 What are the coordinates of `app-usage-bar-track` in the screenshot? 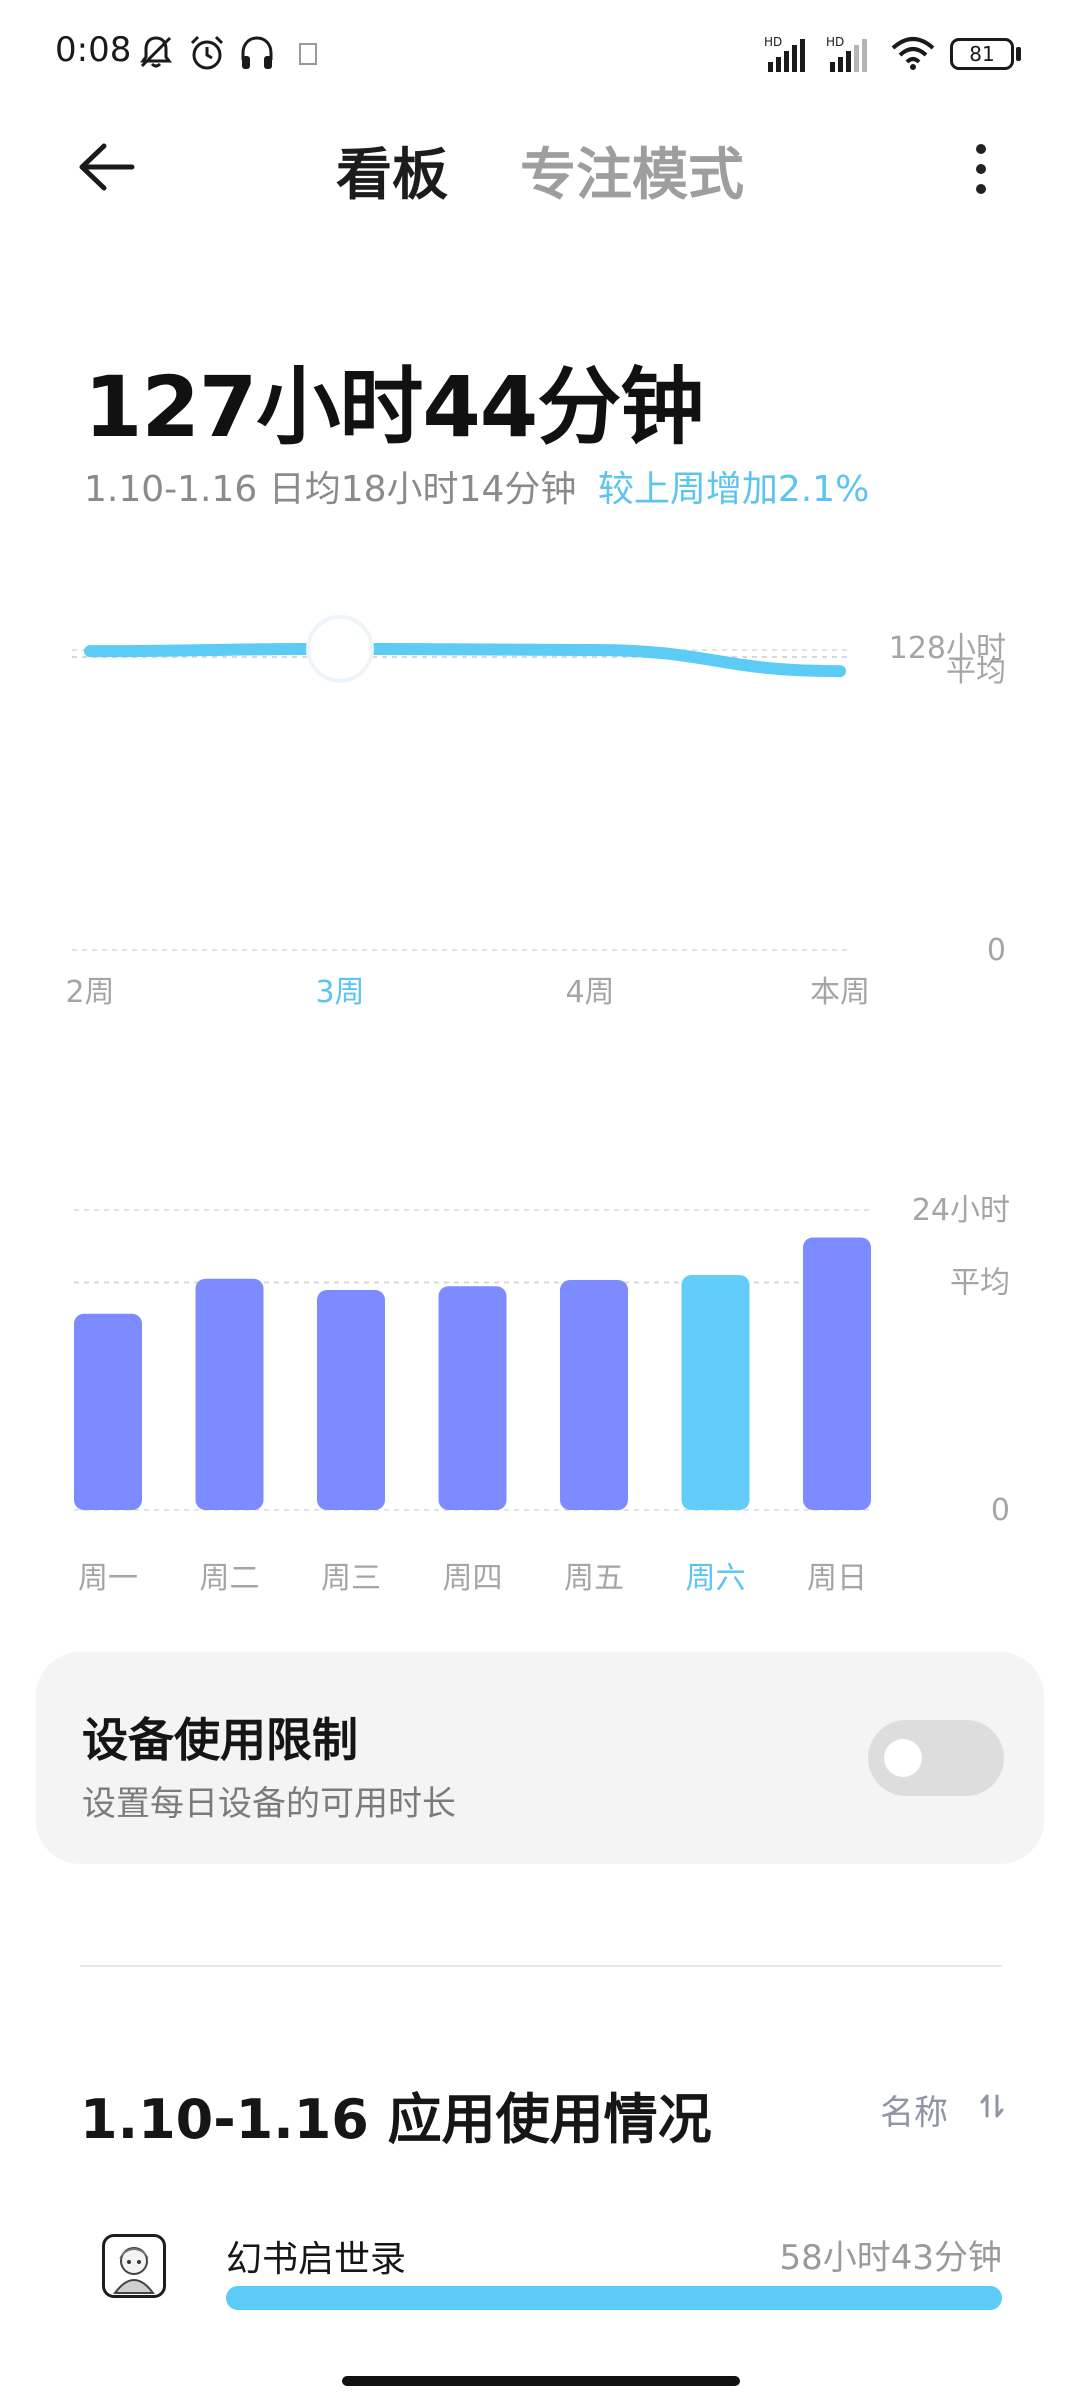 It's located at (614, 2298).